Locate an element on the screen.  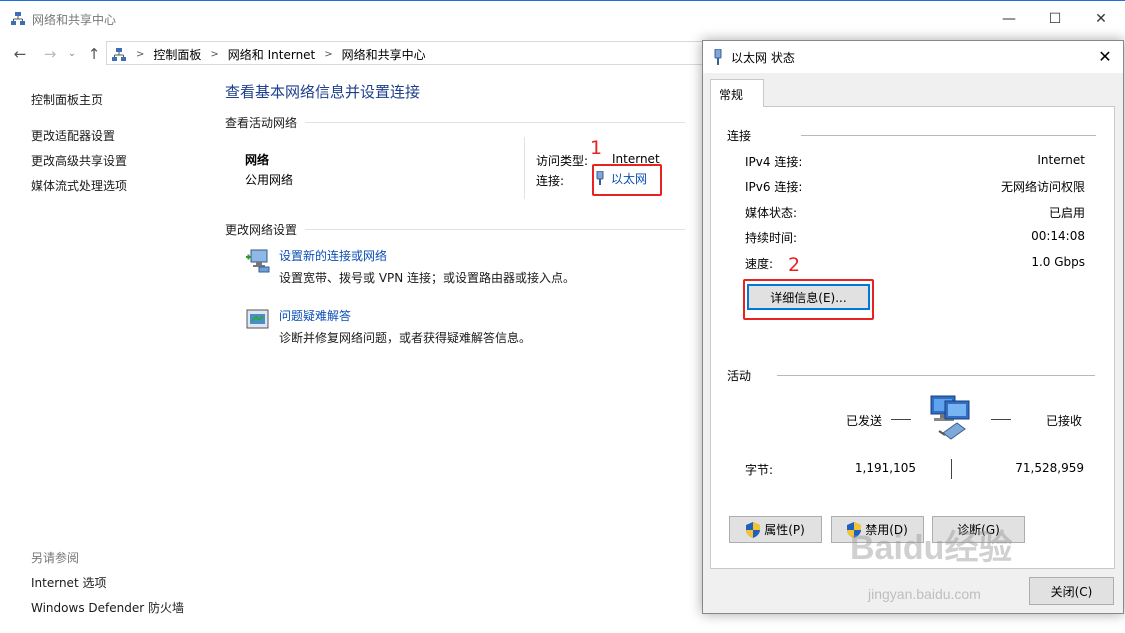
property-row: IPv4 连接: Internet is located at coordinates (915, 162).